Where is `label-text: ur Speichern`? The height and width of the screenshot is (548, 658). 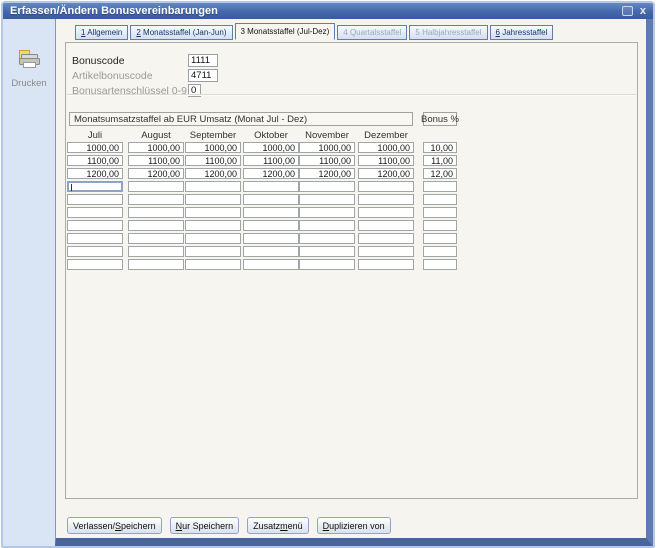 label-text: ur Speichern is located at coordinates (208, 525).